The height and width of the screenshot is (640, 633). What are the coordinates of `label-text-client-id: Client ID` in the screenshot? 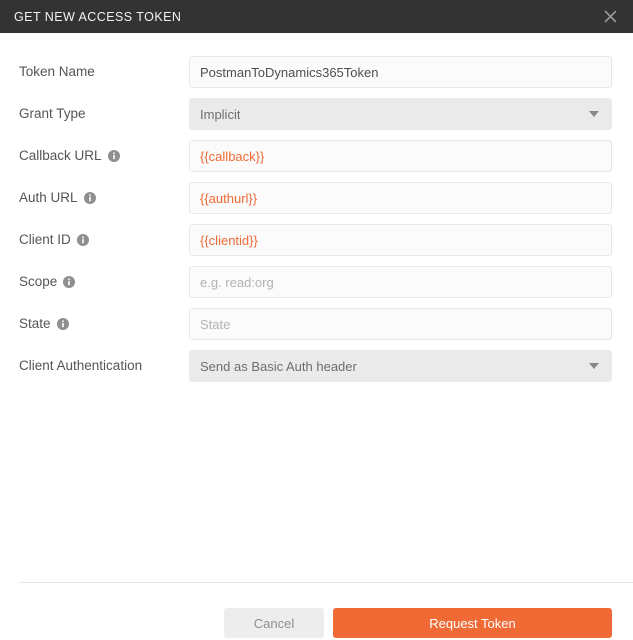 It's located at (45, 240).